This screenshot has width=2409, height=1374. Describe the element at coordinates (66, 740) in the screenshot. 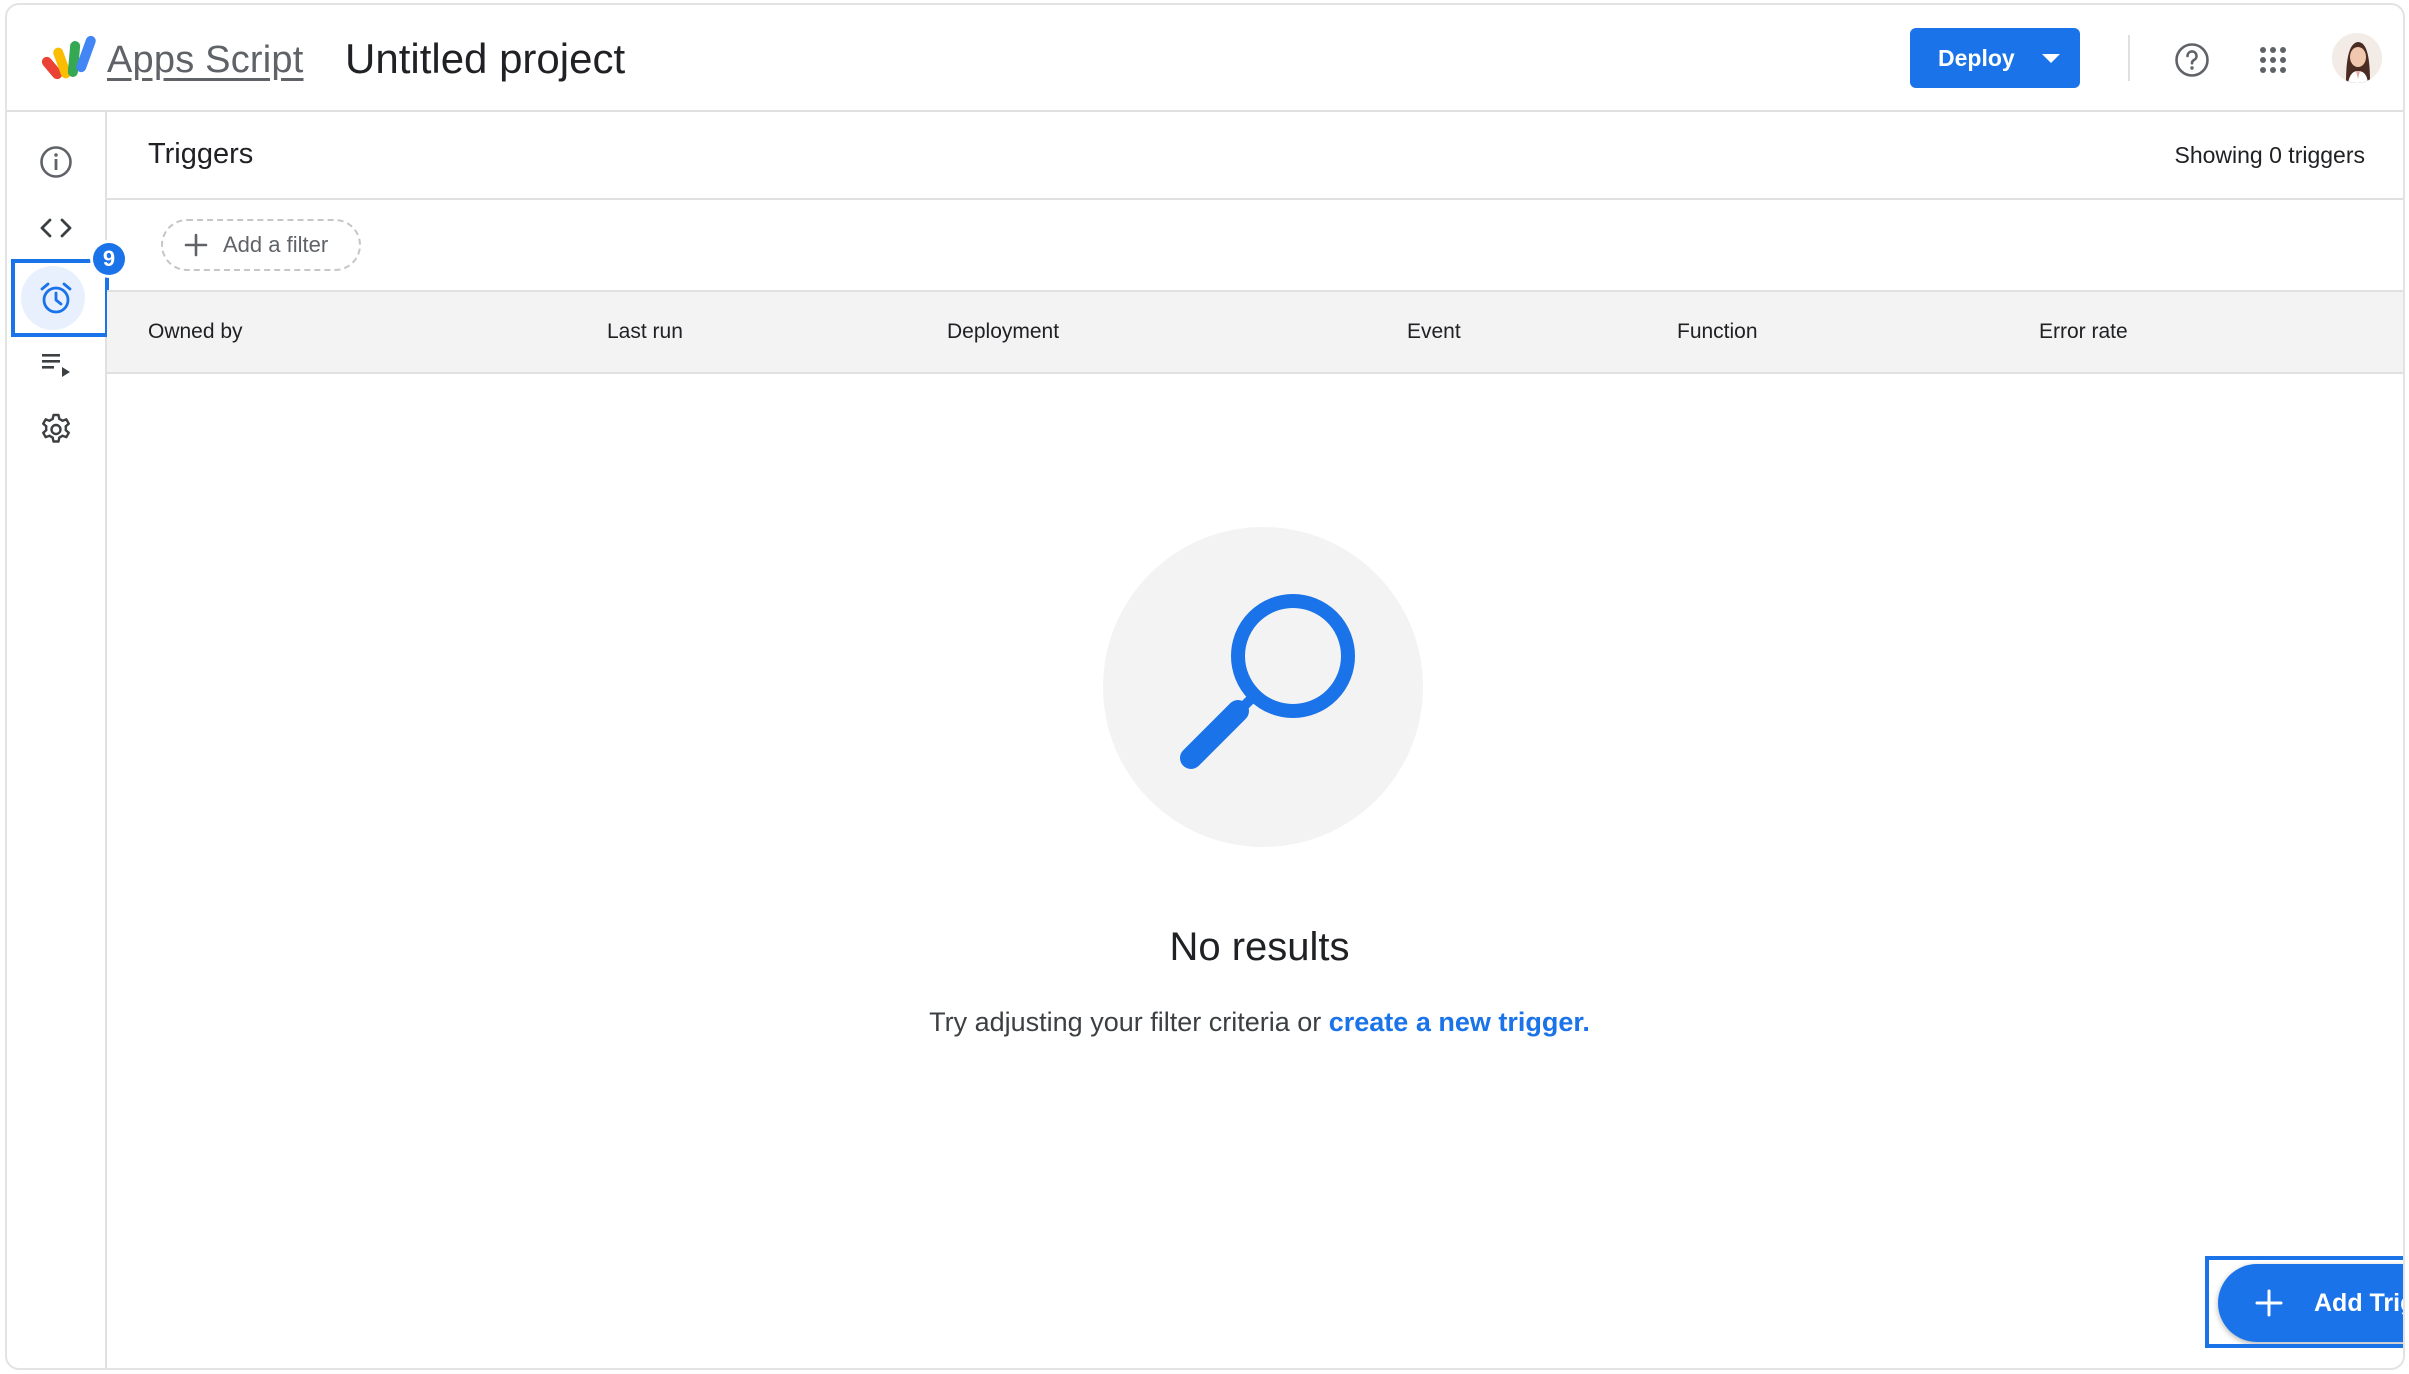

I see `left-nav: 9` at that location.